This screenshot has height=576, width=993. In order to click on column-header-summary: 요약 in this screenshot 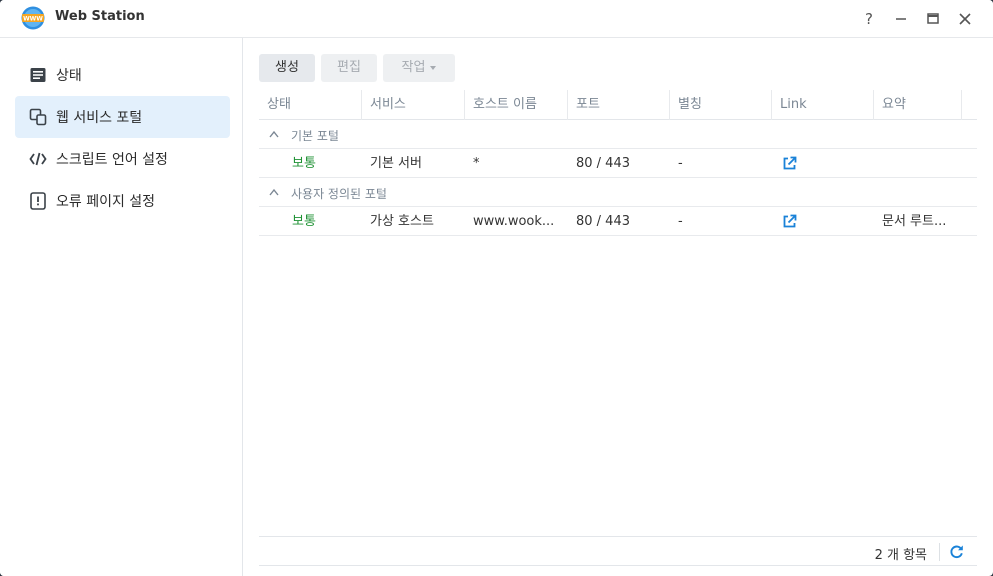, I will do `click(918, 105)`.